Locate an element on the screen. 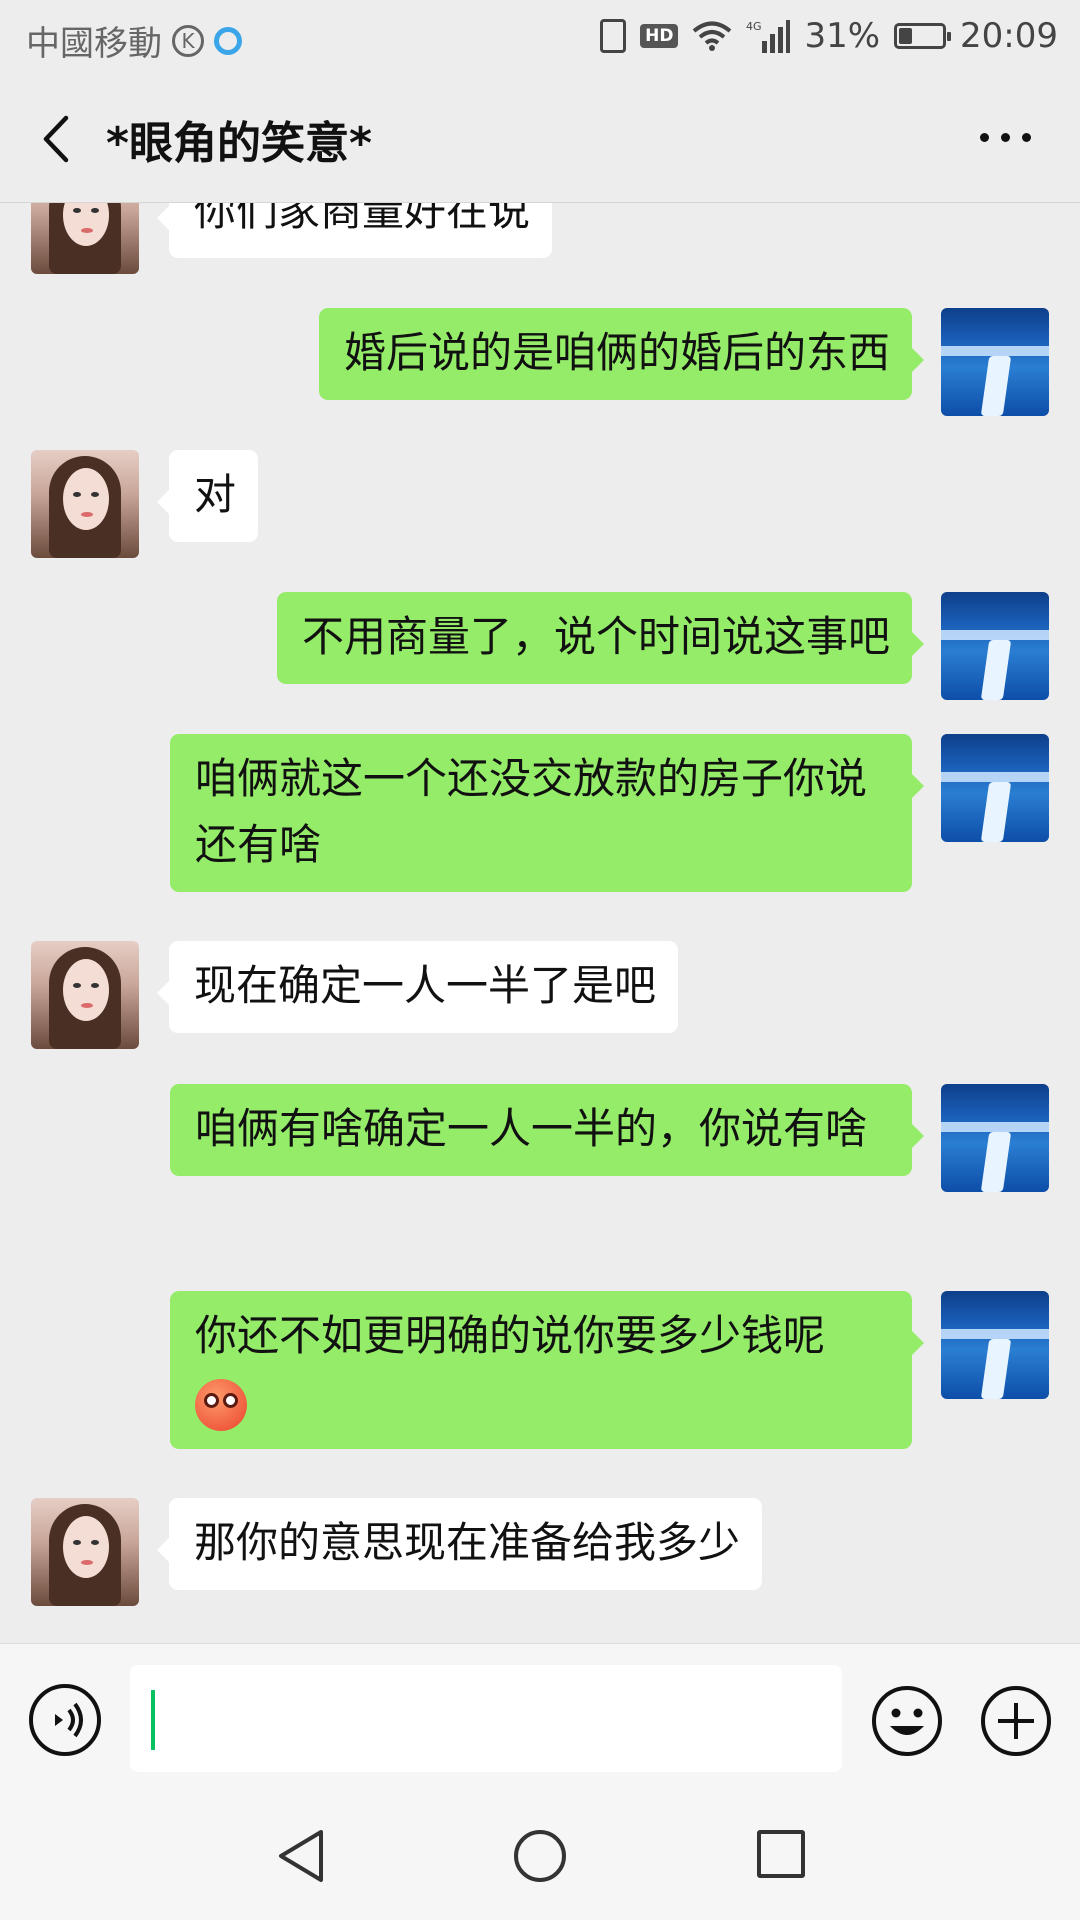 The width and height of the screenshot is (1080, 1920). incoming-message-bubble: 你们家商量好在说 is located at coordinates (354, 230).